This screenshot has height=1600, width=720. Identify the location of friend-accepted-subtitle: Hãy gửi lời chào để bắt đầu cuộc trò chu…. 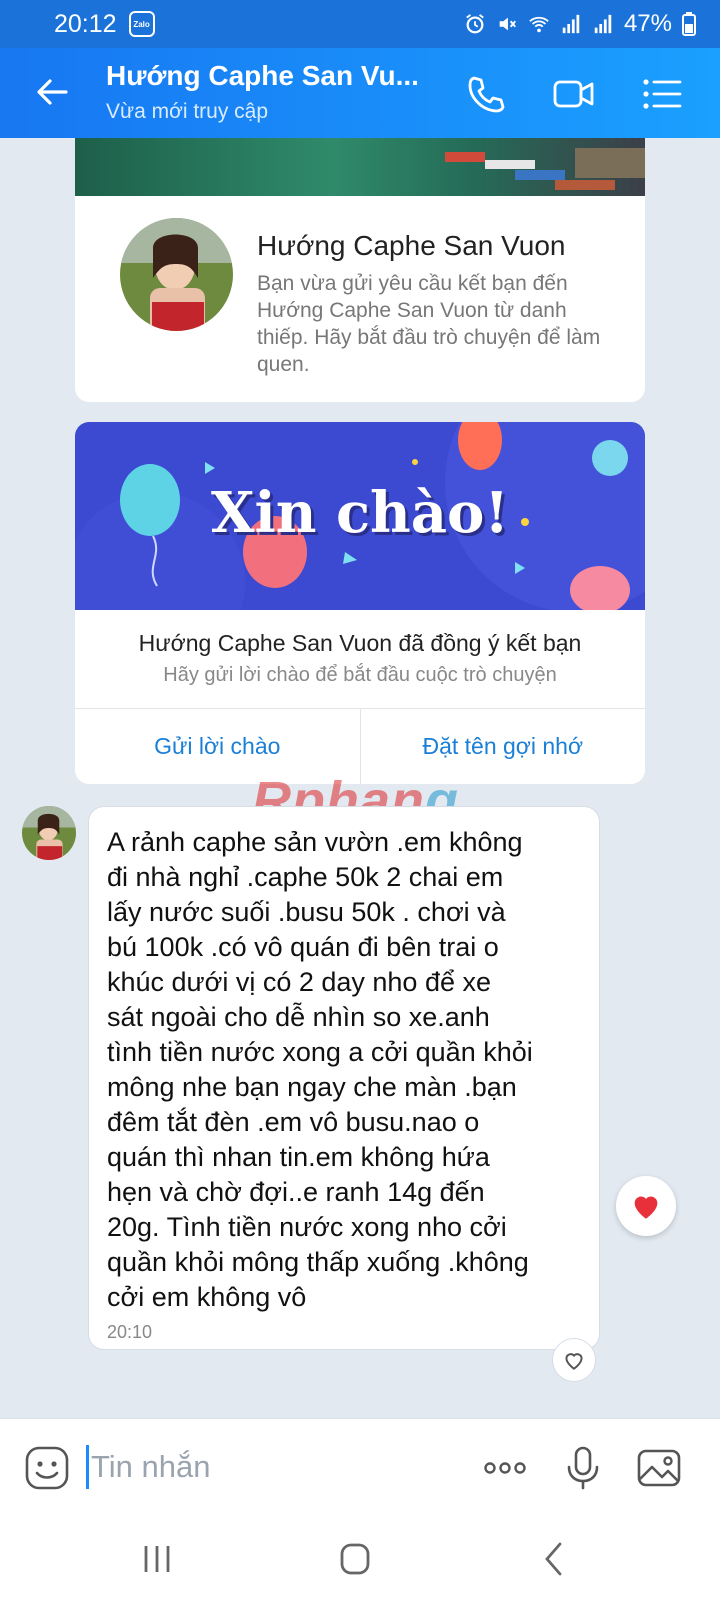
(360, 675).